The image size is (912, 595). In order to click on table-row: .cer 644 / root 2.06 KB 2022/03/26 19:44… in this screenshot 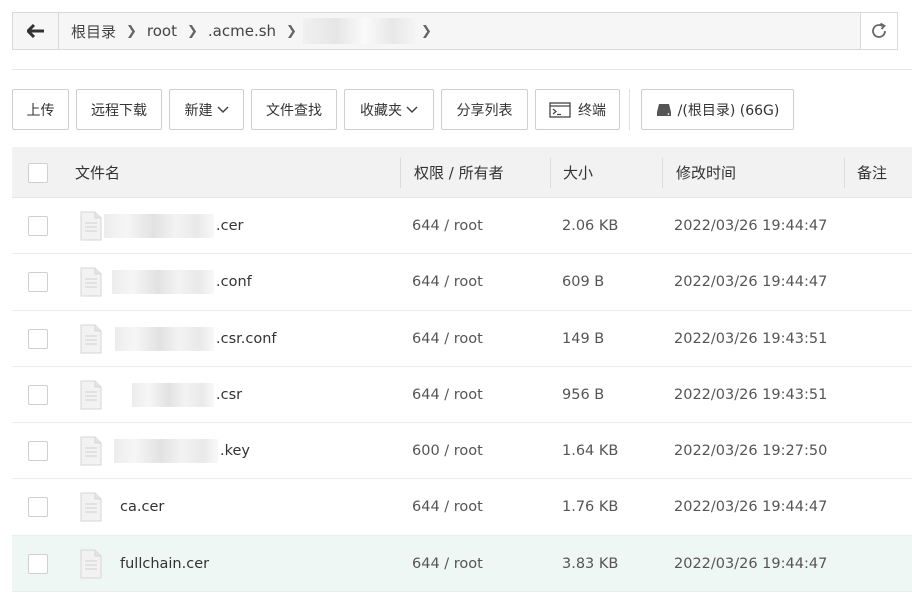, I will do `click(462, 226)`.